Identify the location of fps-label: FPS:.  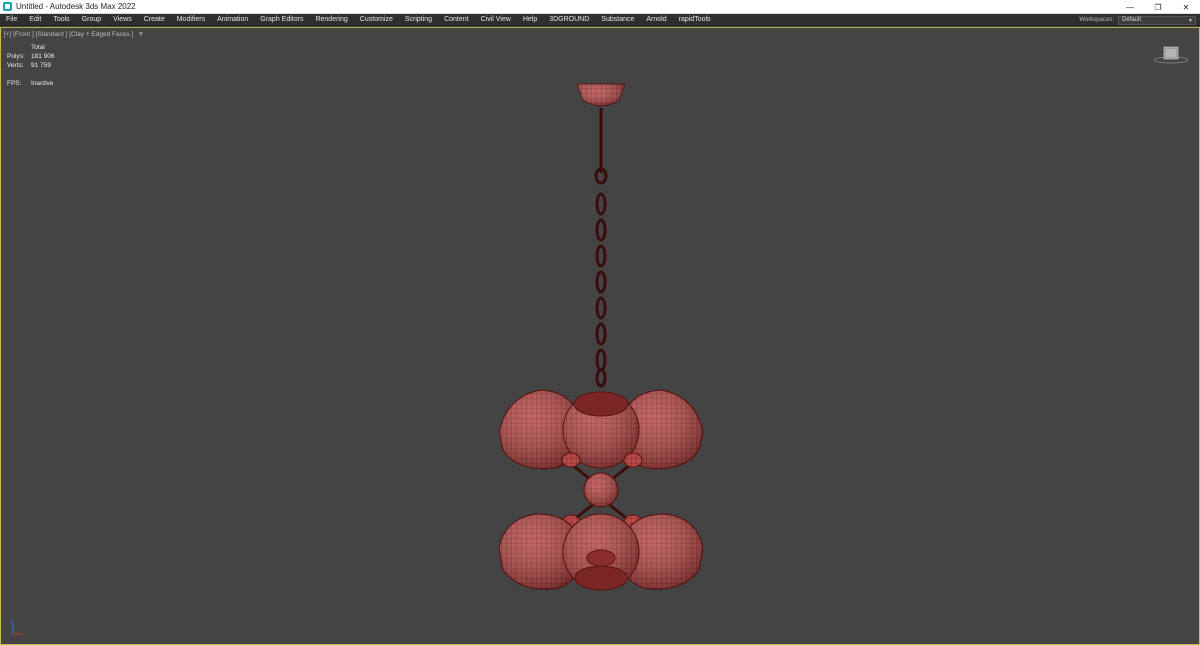
(19, 83).